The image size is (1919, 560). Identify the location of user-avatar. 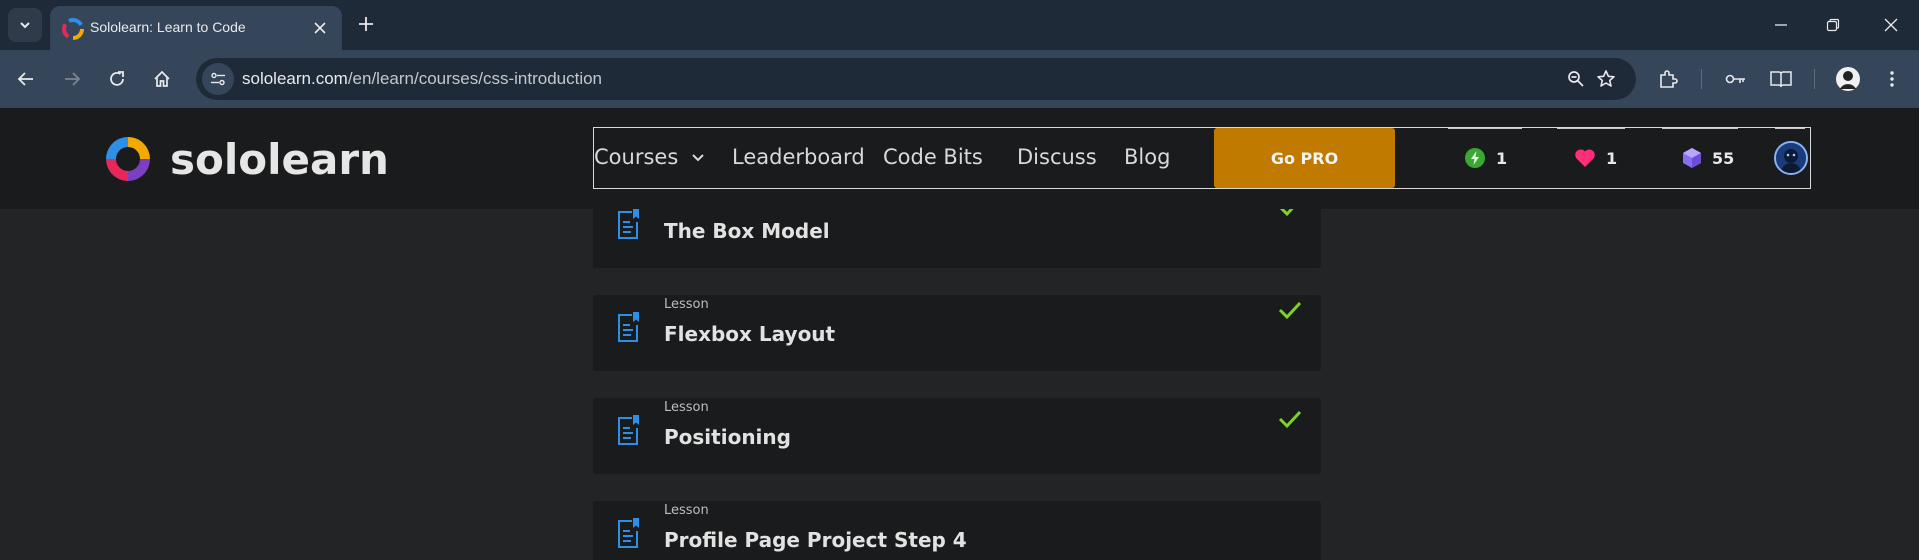
(1791, 158).